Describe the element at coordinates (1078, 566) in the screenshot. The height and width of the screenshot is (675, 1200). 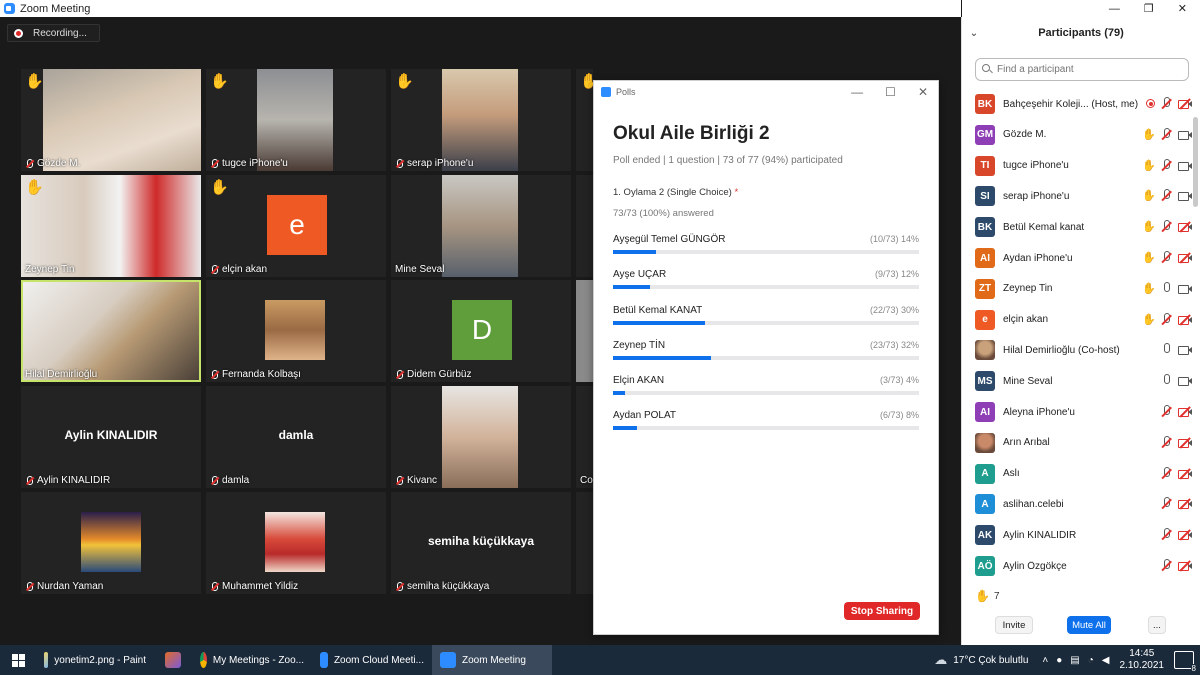
I see `participant-row: AÖ Aylin Özgökçe` at that location.